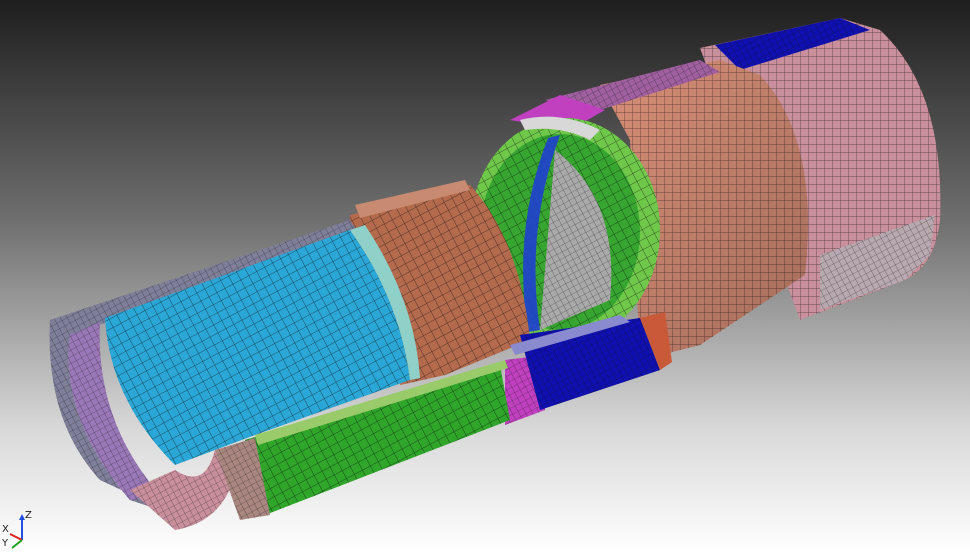  What do you see at coordinates (5, 529) in the screenshot?
I see `x-axis-label: X` at bounding box center [5, 529].